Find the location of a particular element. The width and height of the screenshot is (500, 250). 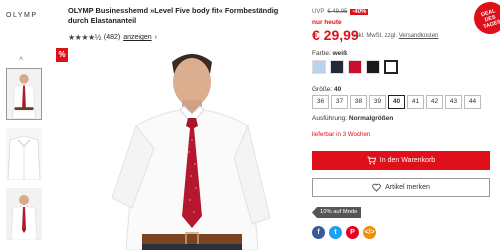

shirt-collar-thumbnail is located at coordinates (24, 154).